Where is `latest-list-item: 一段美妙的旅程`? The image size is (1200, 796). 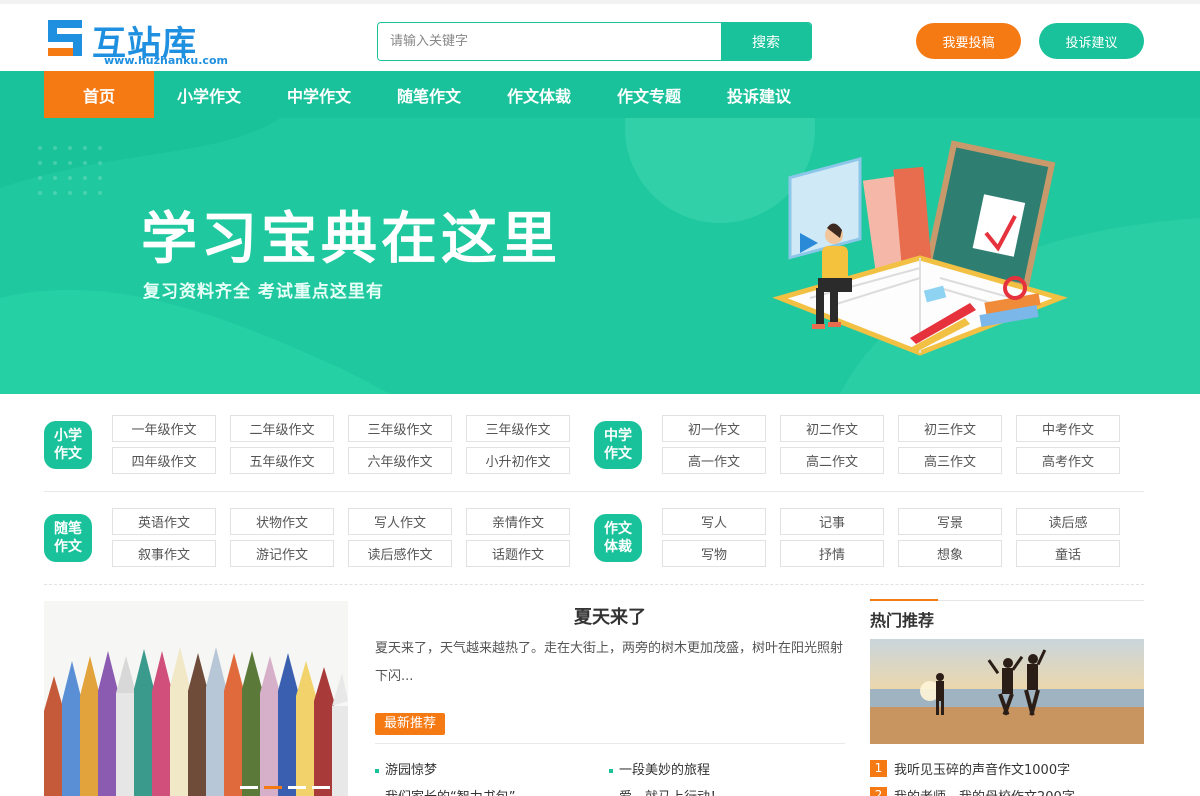
latest-list-item: 一段美妙的旅程 is located at coordinates (659, 768).